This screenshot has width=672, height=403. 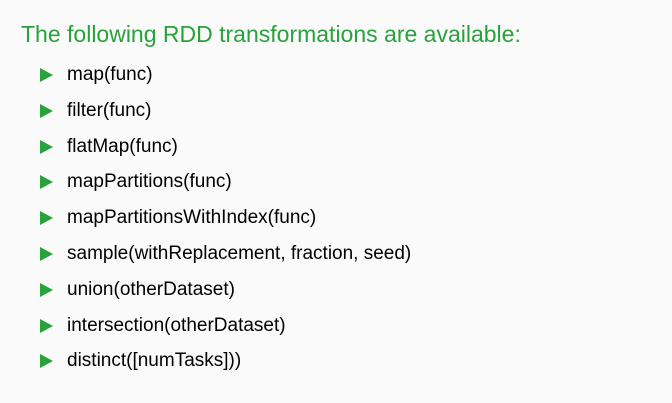 I want to click on list-item-label: map(func), so click(x=110, y=74).